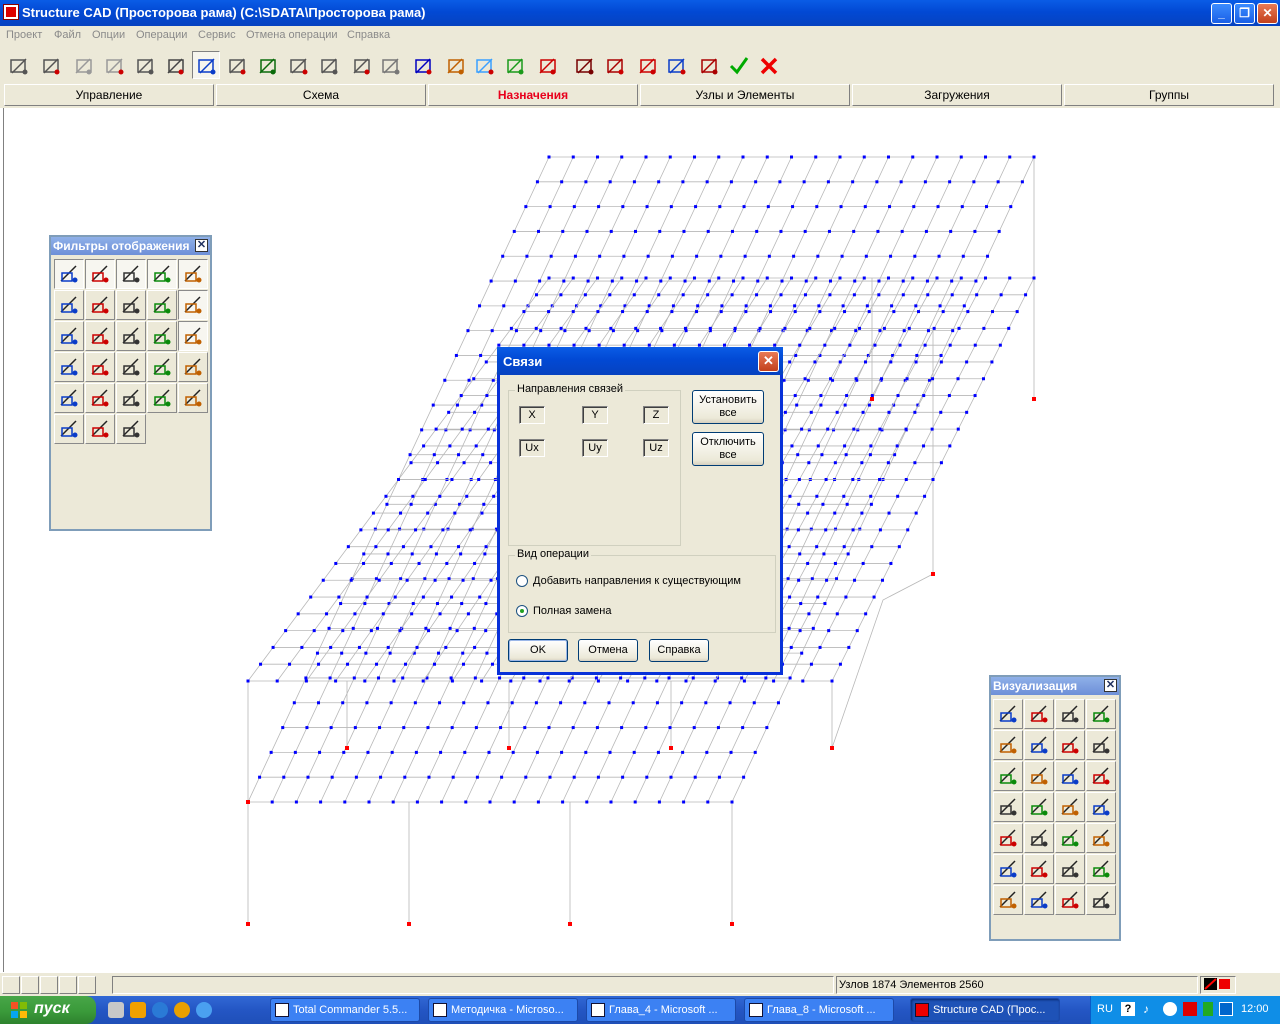  I want to click on clear-all-button: Отключить все, so click(728, 449).